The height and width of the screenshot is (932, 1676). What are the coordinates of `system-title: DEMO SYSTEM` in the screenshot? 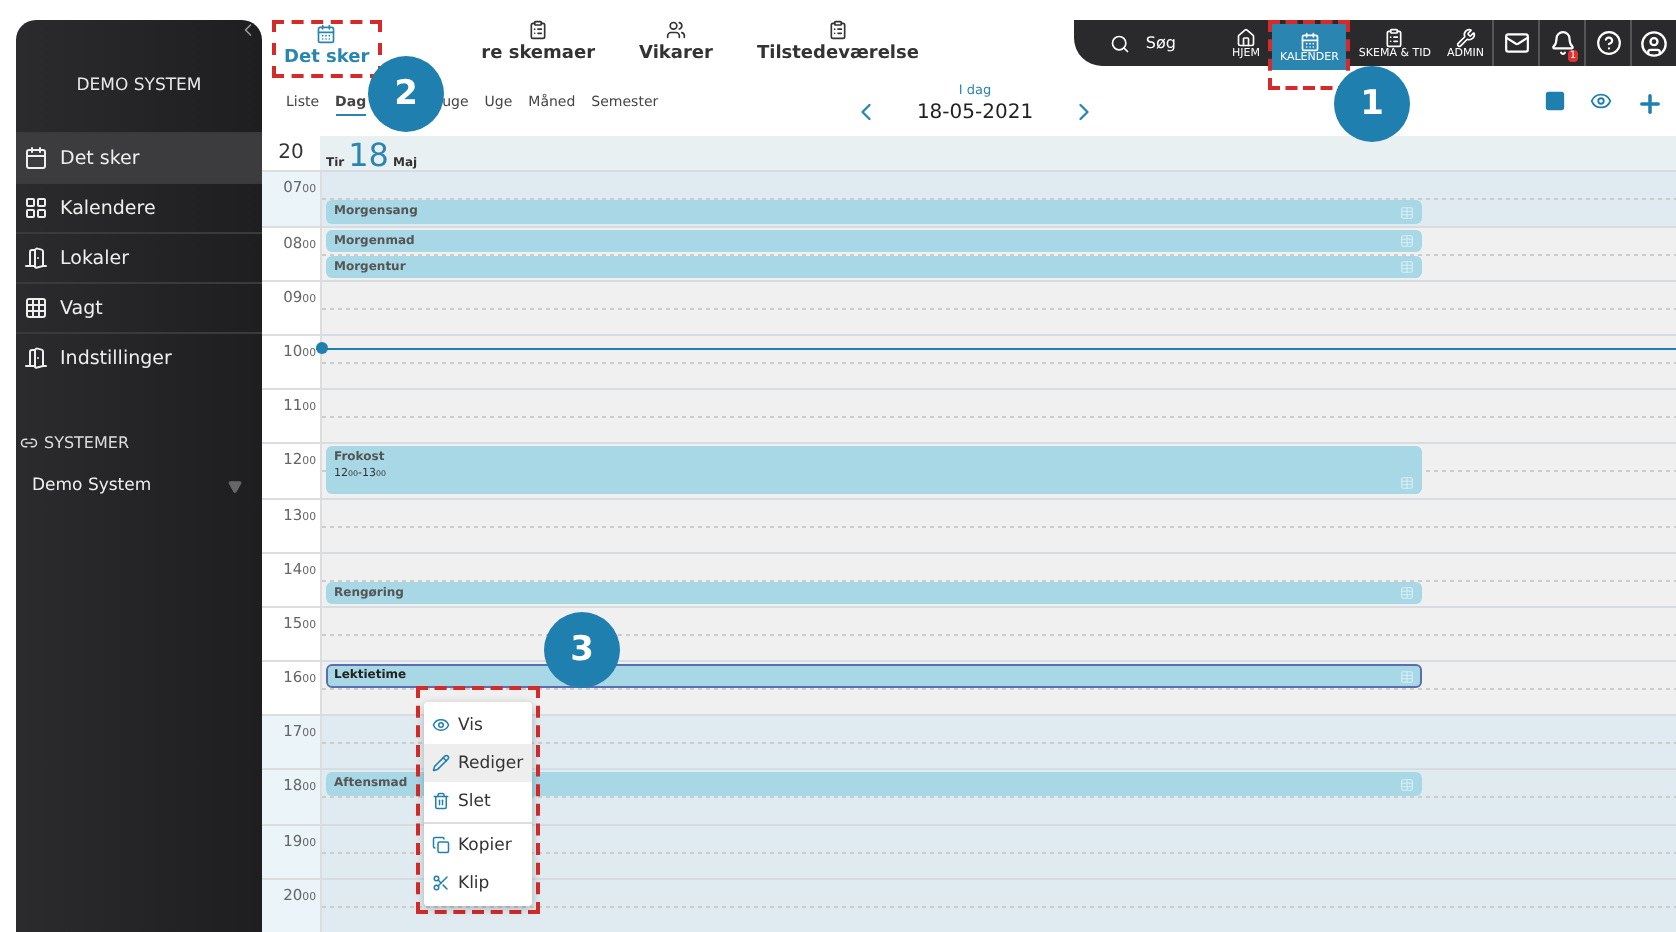 It's located at (139, 87).